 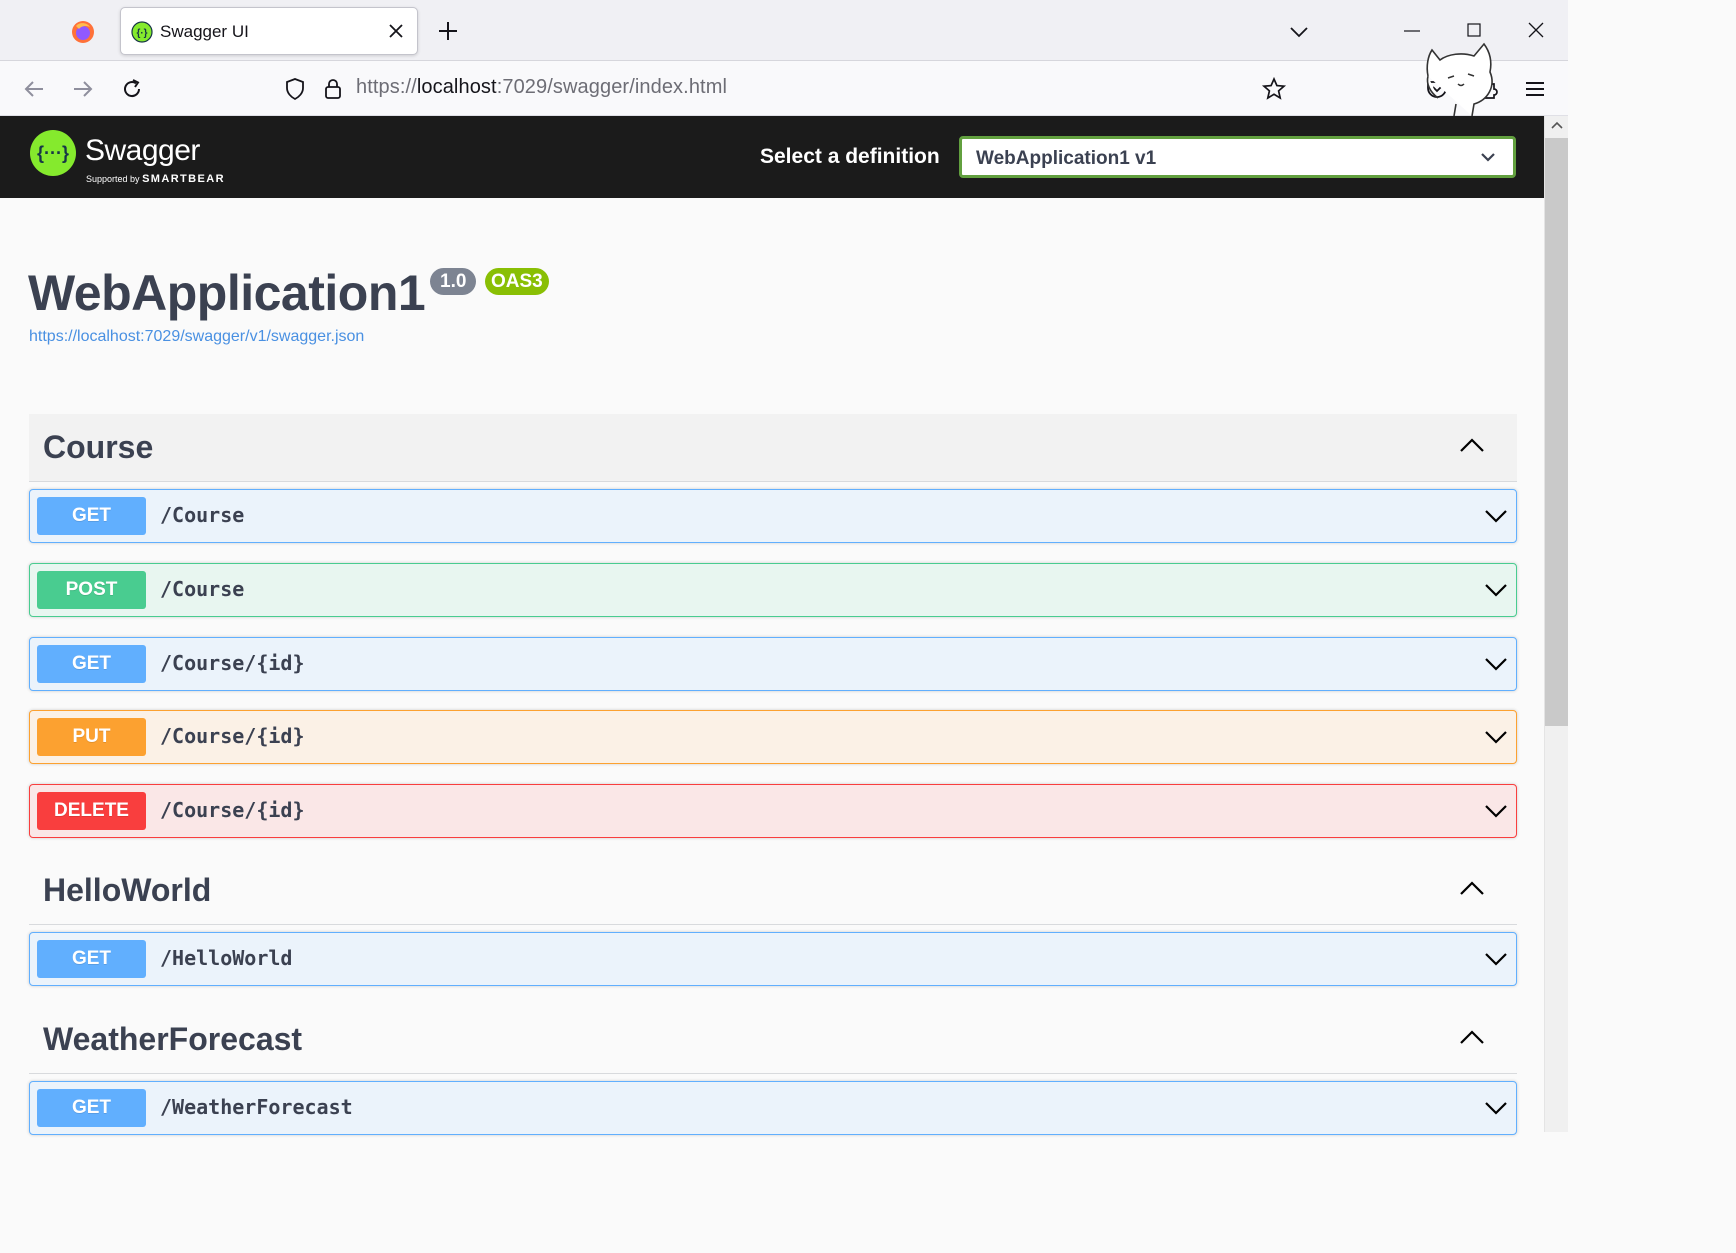 What do you see at coordinates (773, 959) in the screenshot?
I see `operation-get-helloworld: GET /HelloWorld` at bounding box center [773, 959].